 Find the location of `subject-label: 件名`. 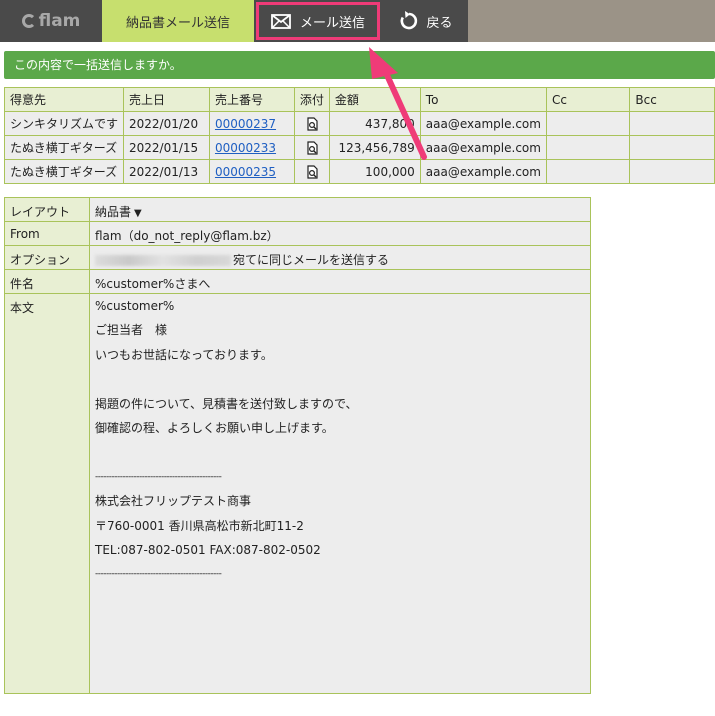

subject-label: 件名 is located at coordinates (47, 281).